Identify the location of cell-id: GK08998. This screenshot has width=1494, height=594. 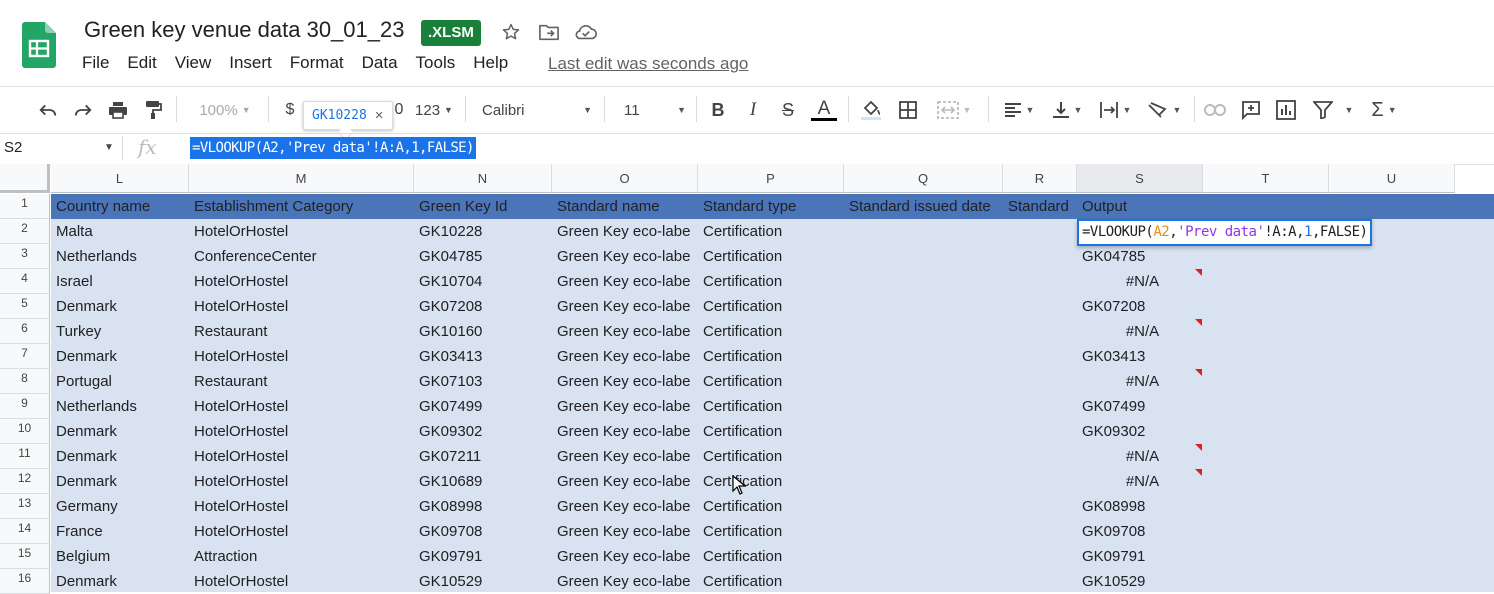
(483, 506).